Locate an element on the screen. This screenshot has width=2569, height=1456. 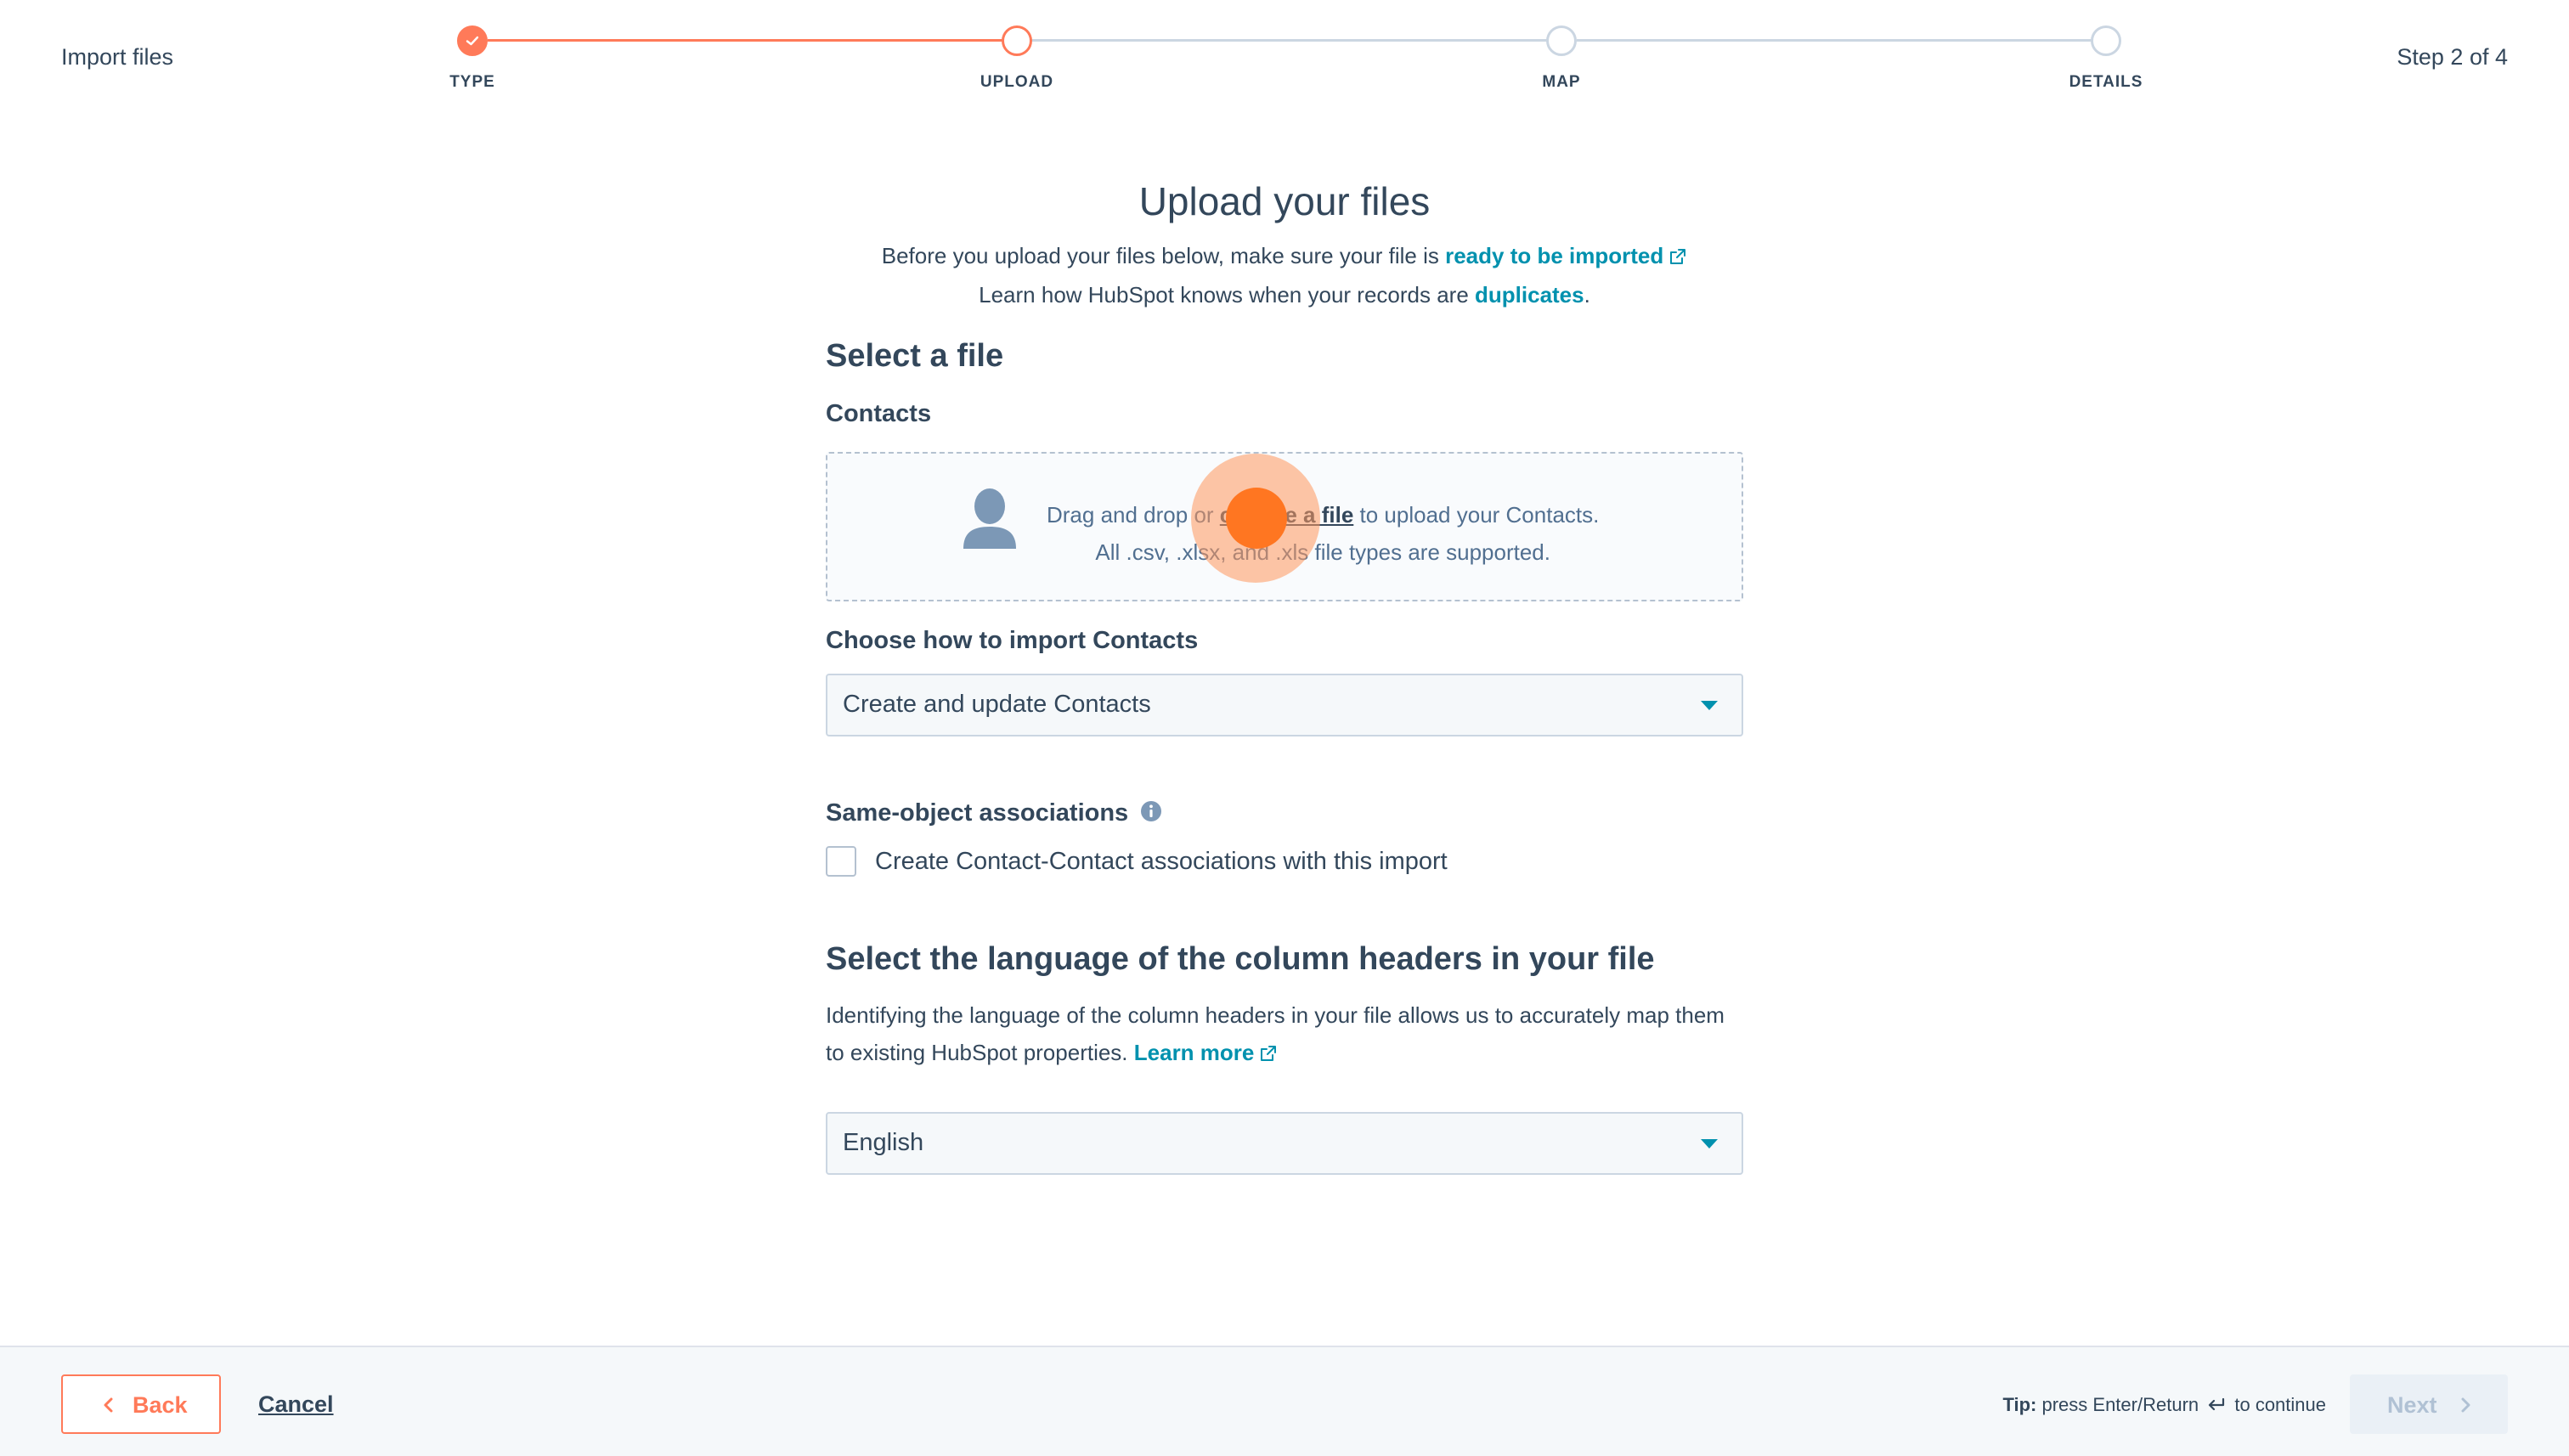
chevron-left-icon is located at coordinates (109, 1405).